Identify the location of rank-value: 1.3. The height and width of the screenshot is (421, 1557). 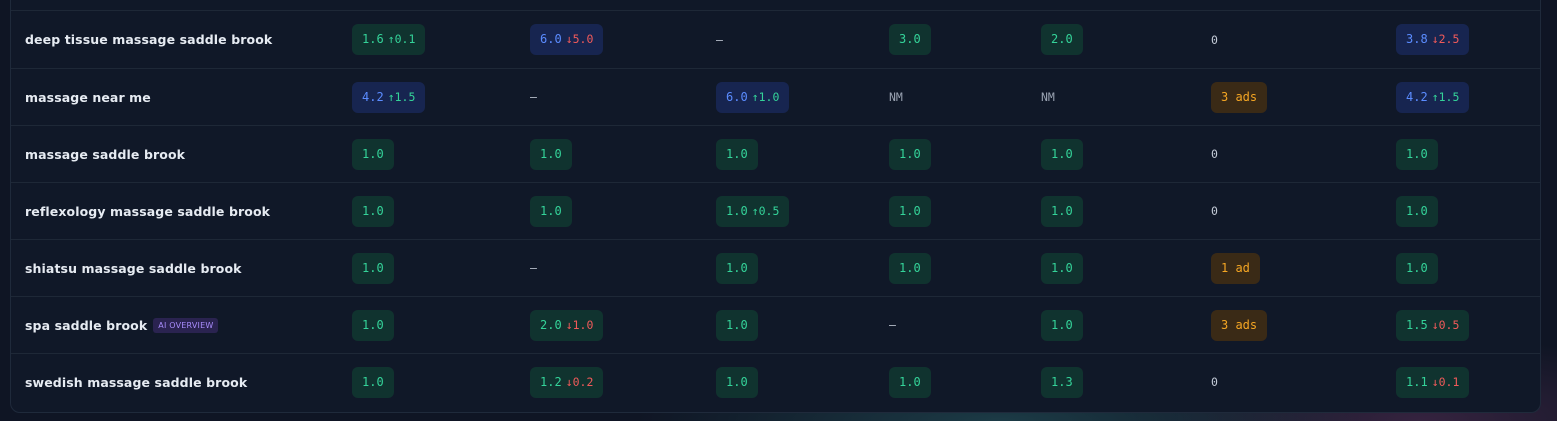
(1062, 381).